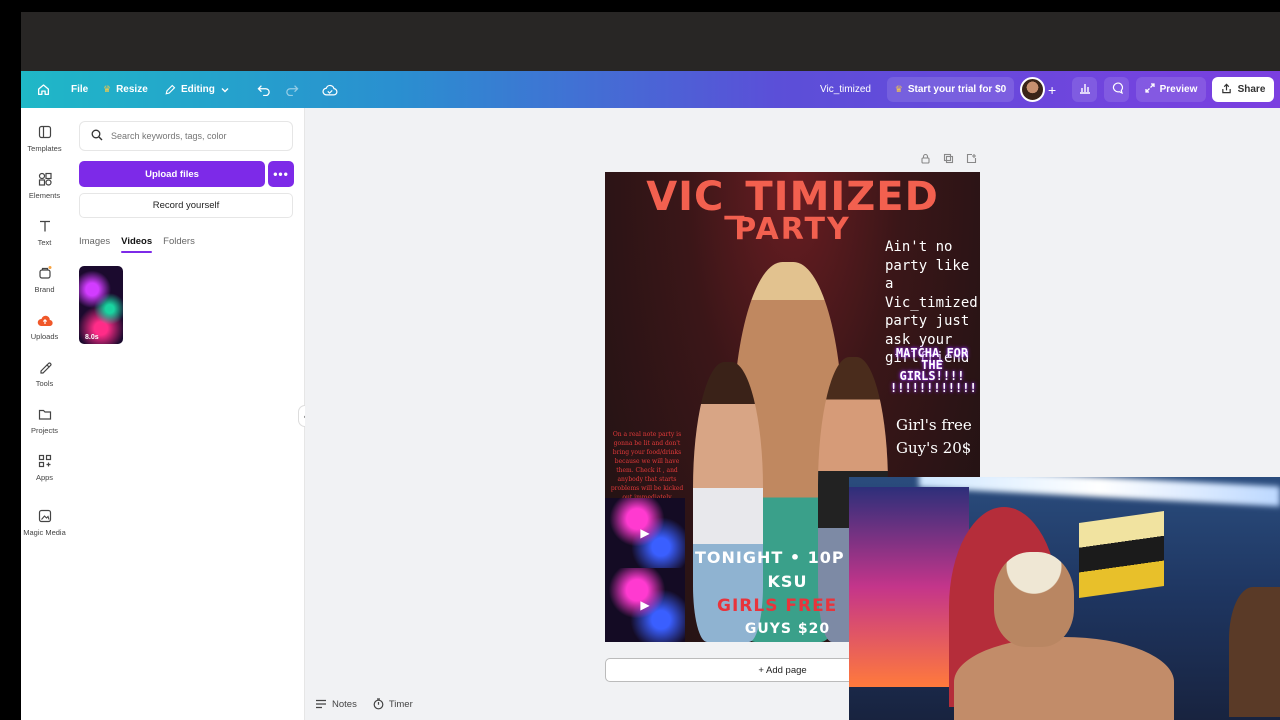  What do you see at coordinates (45, 273) in the screenshot?
I see `brand-icon` at bounding box center [45, 273].